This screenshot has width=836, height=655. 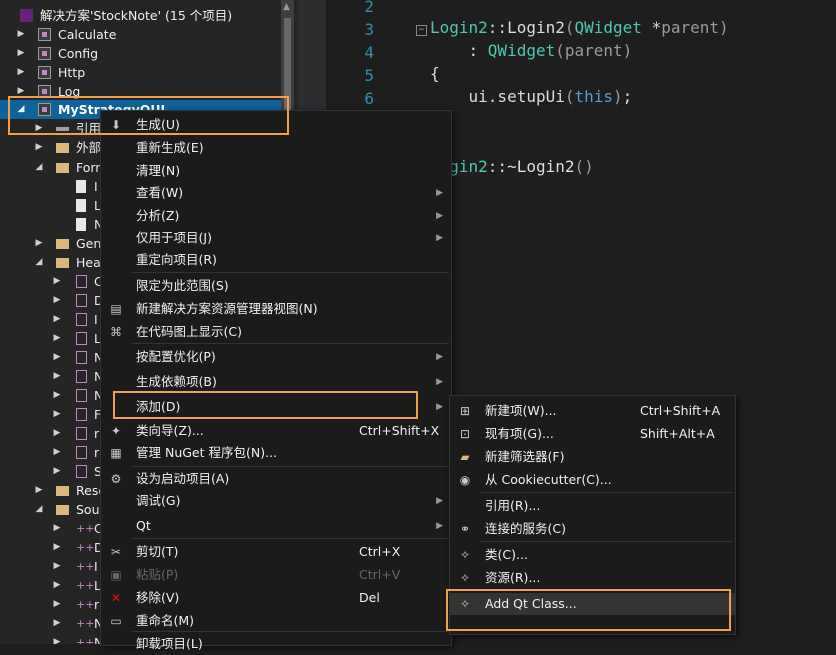 I want to click on menu-item: ✦ 类向导(Z)... Ctrl+Shift+X, so click(x=276, y=431).